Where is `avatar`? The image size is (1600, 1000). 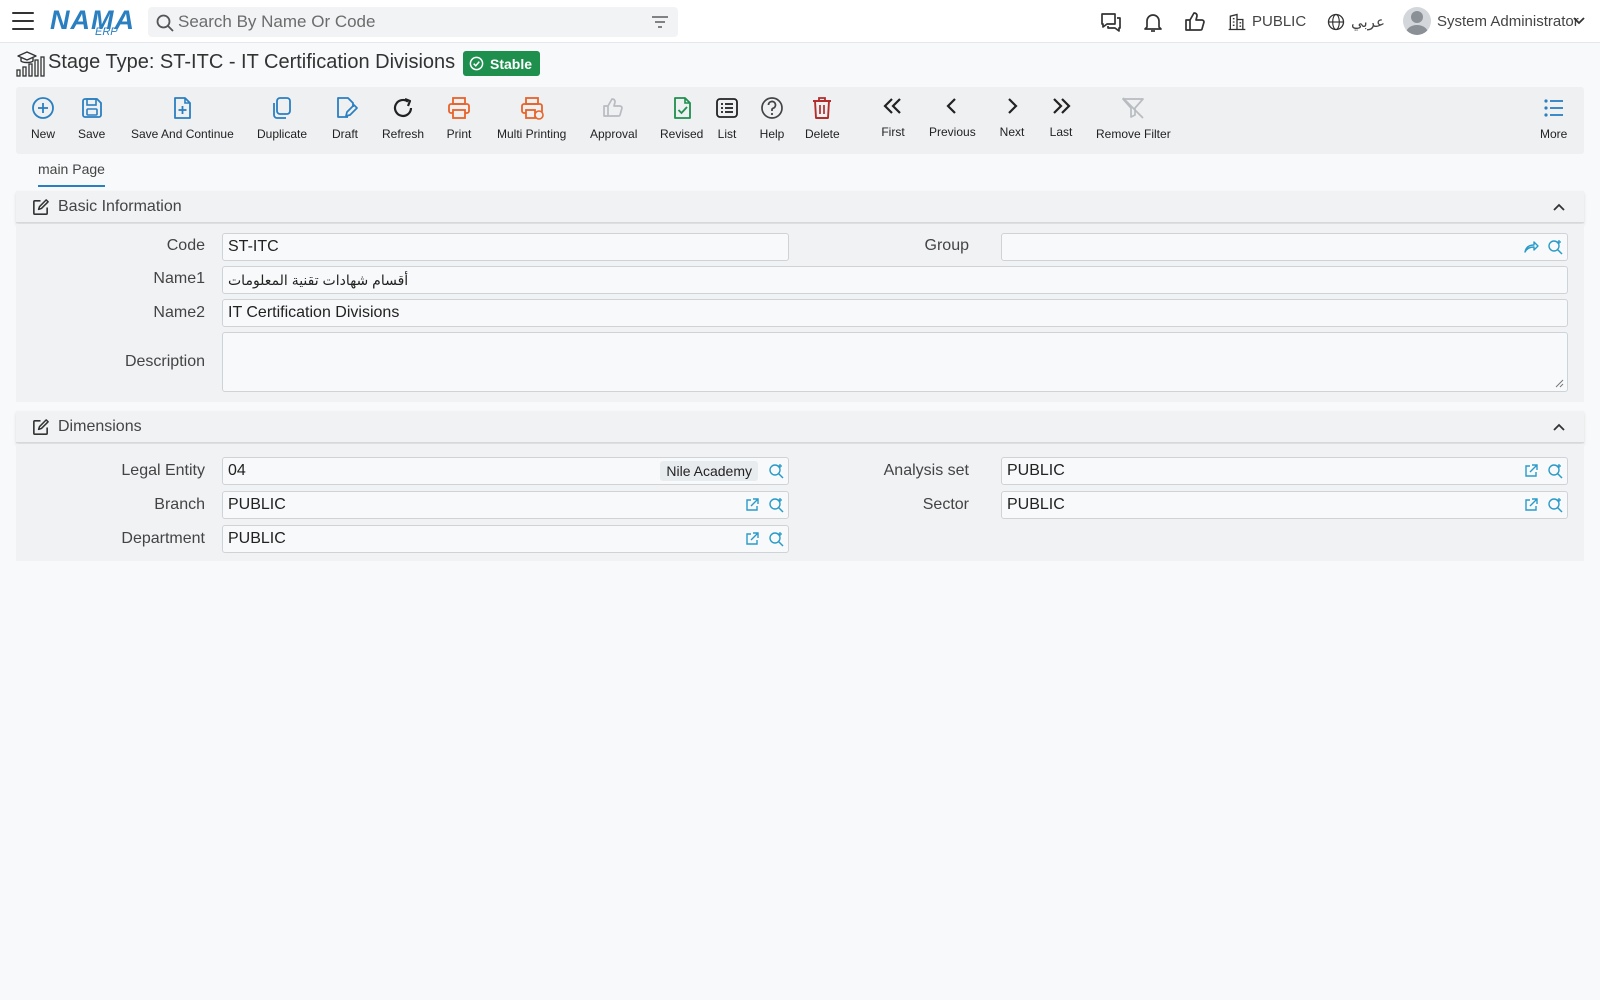 avatar is located at coordinates (1417, 21).